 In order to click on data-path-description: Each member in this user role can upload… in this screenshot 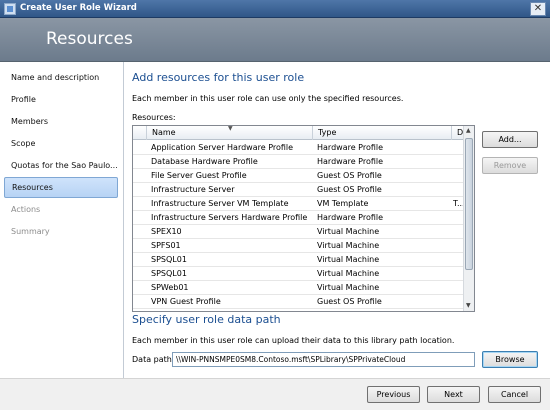, I will do `click(293, 340)`.